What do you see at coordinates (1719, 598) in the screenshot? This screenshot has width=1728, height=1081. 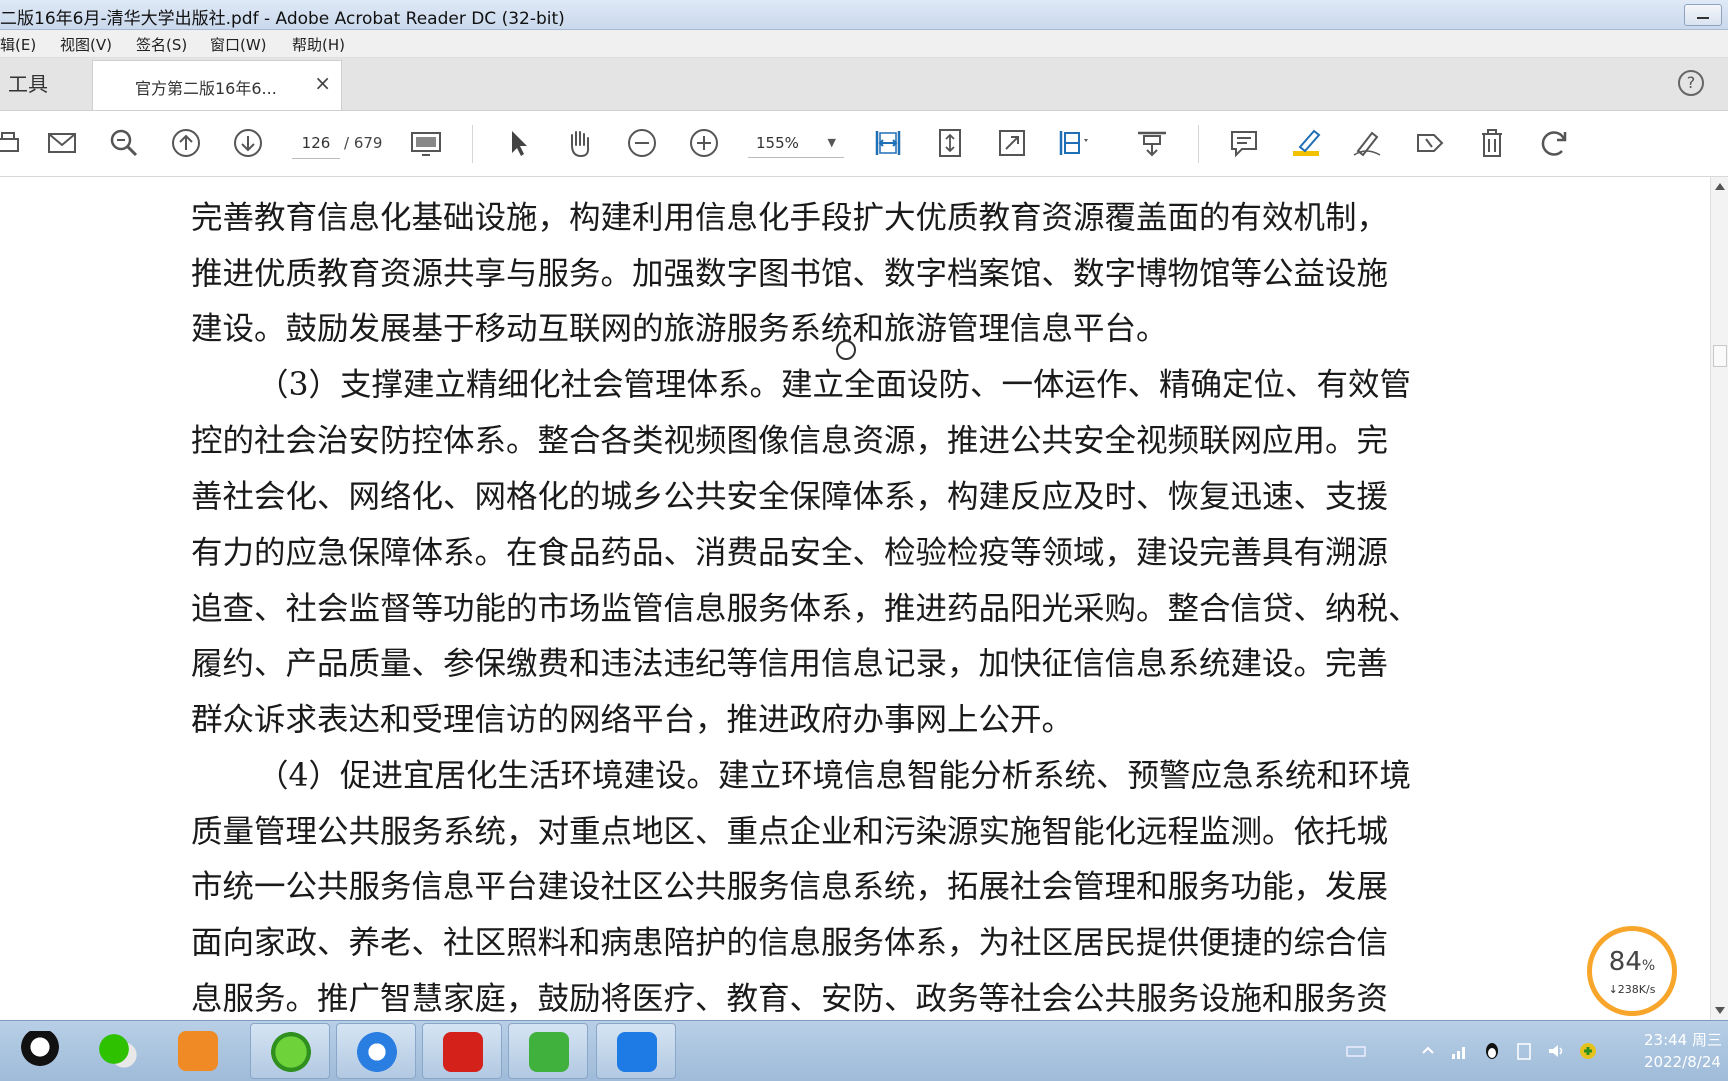 I see `vertical-scrollbar` at bounding box center [1719, 598].